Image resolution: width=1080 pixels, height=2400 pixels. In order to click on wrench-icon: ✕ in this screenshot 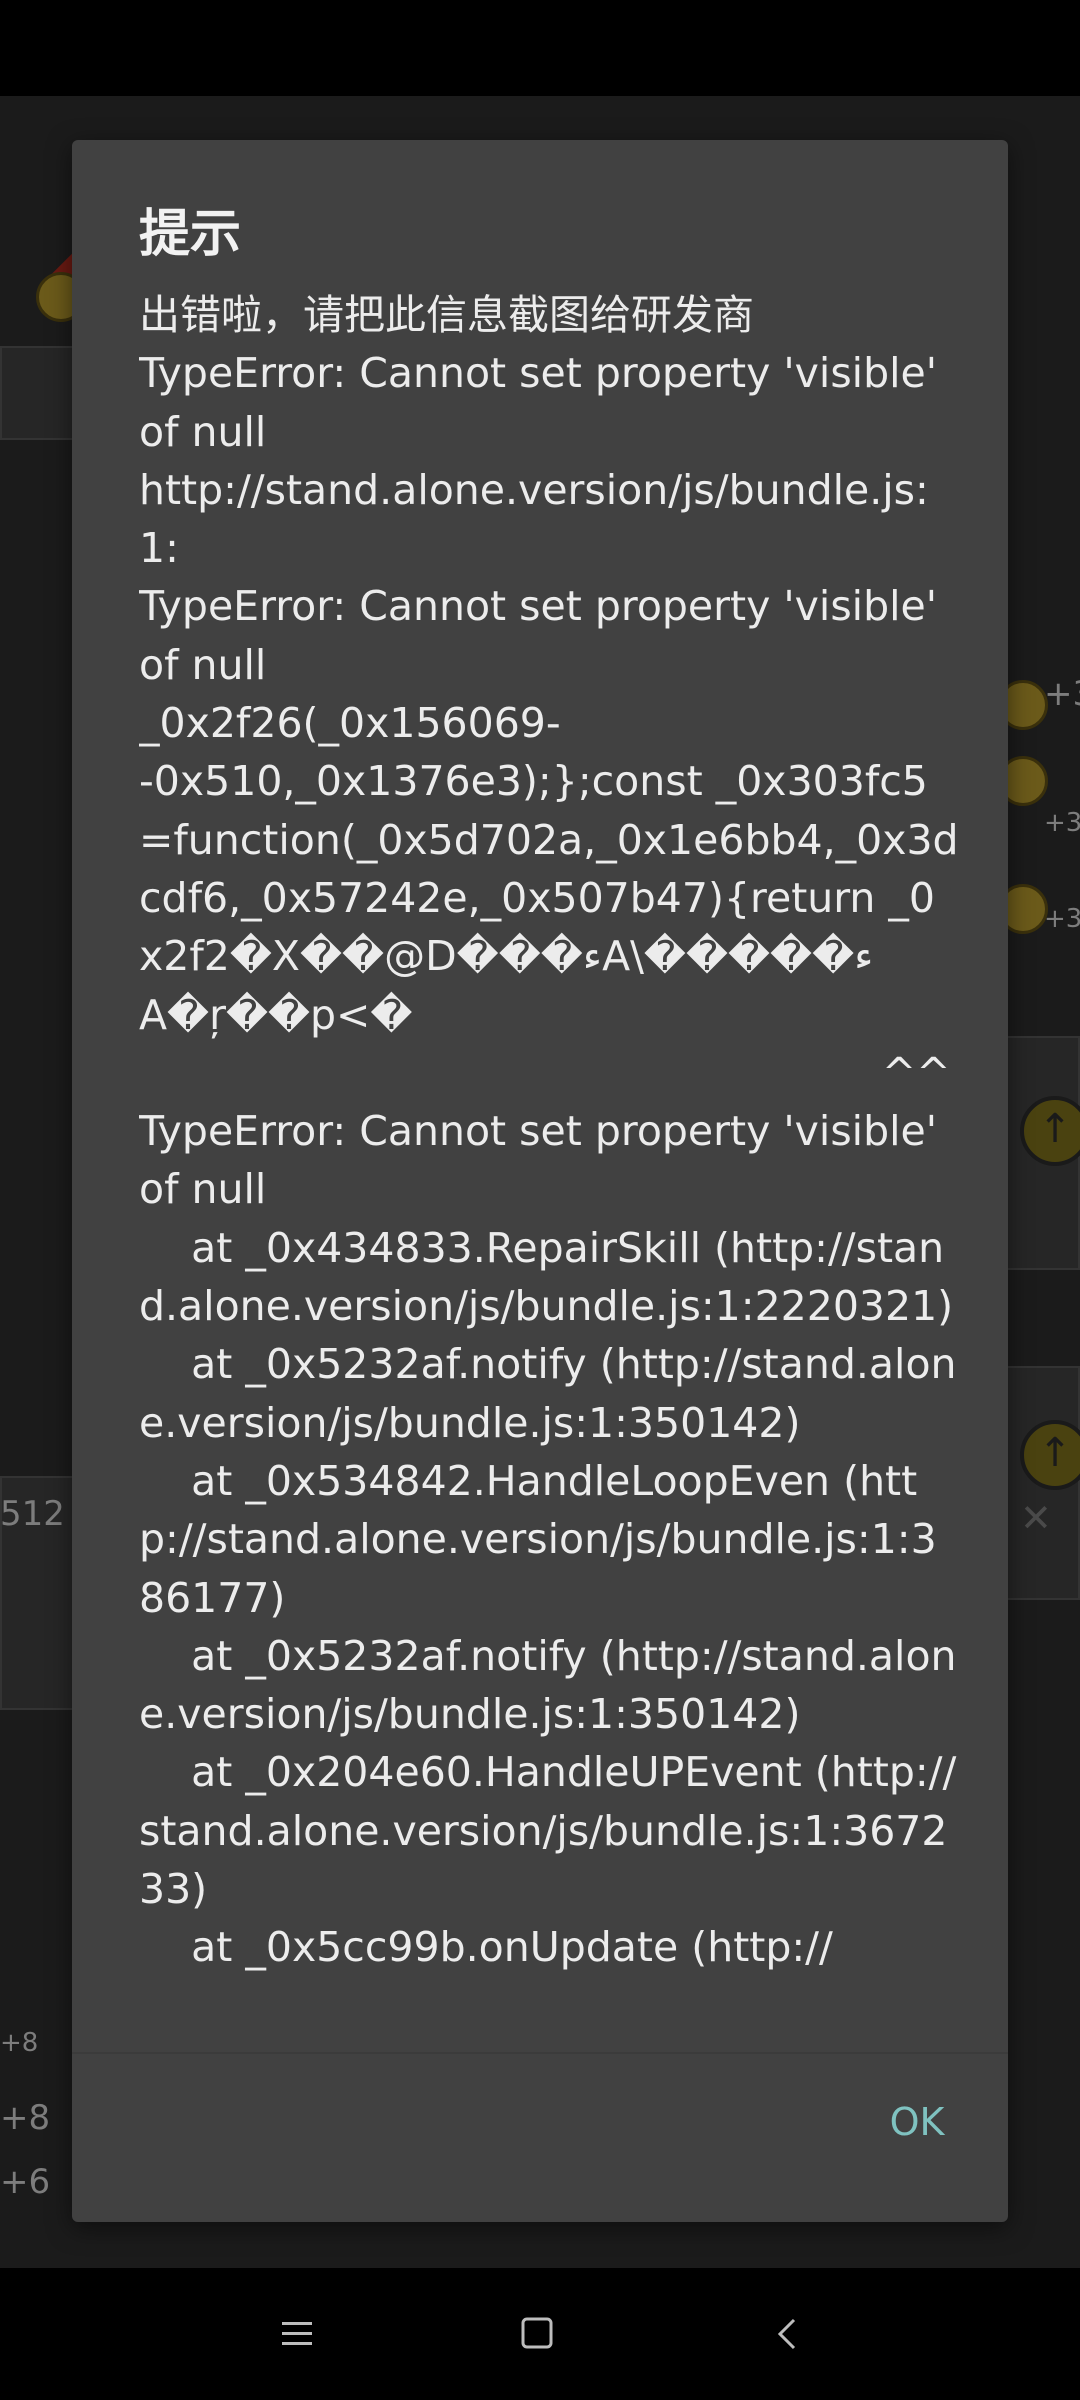, I will do `click(1036, 1518)`.